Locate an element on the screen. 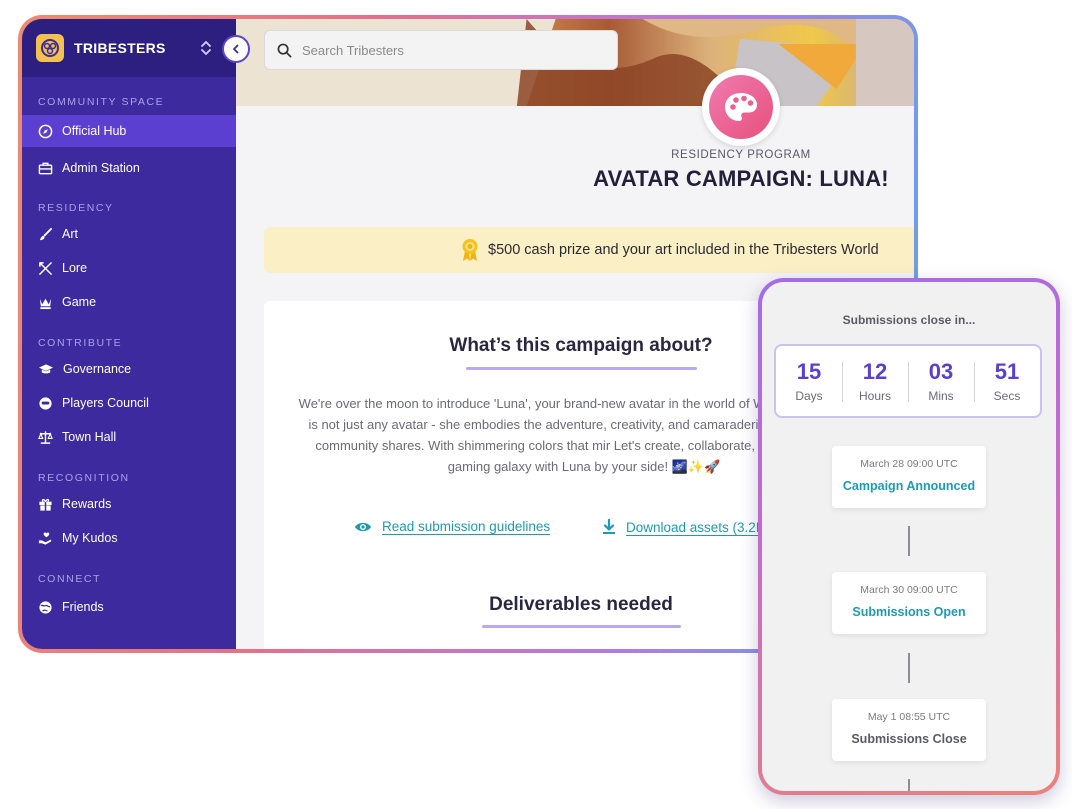 This screenshot has height=809, width=1072. sidebar-item-label: Governance is located at coordinates (97, 369).